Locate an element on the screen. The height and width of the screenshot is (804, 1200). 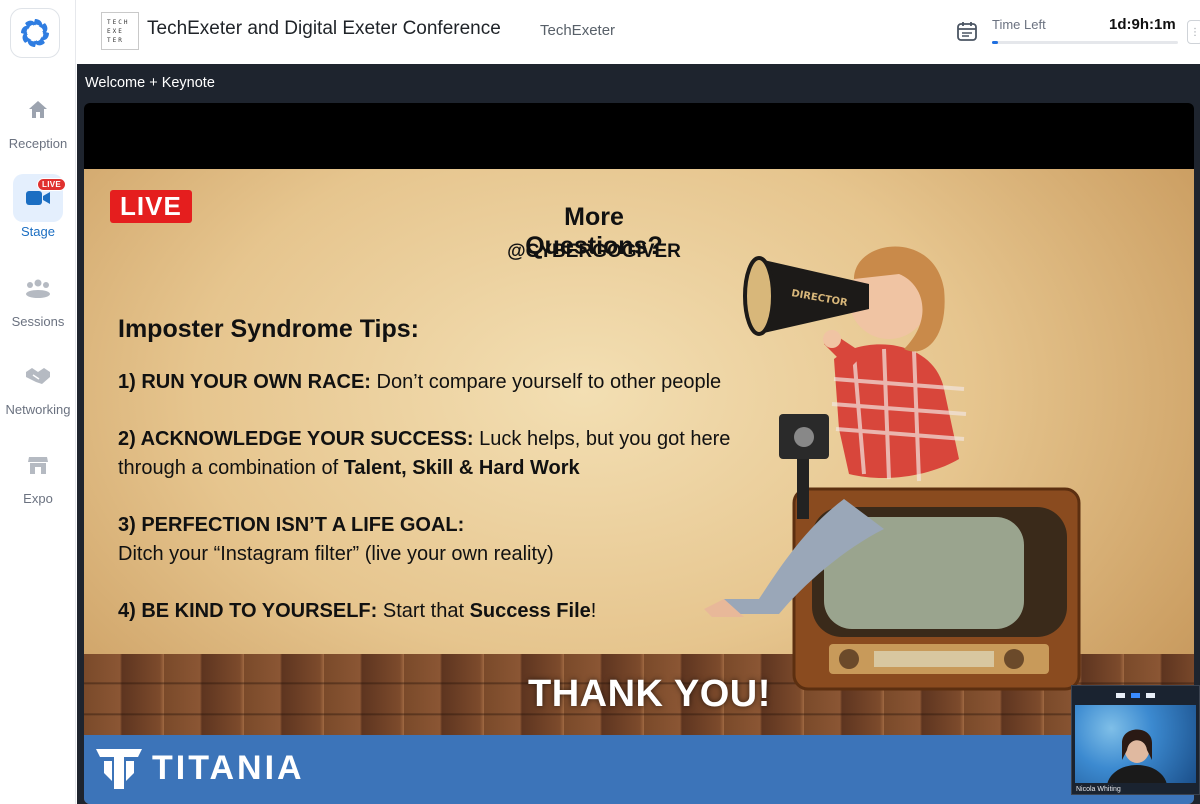
sidebar-item-label: Expo is located at coordinates (38, 498).